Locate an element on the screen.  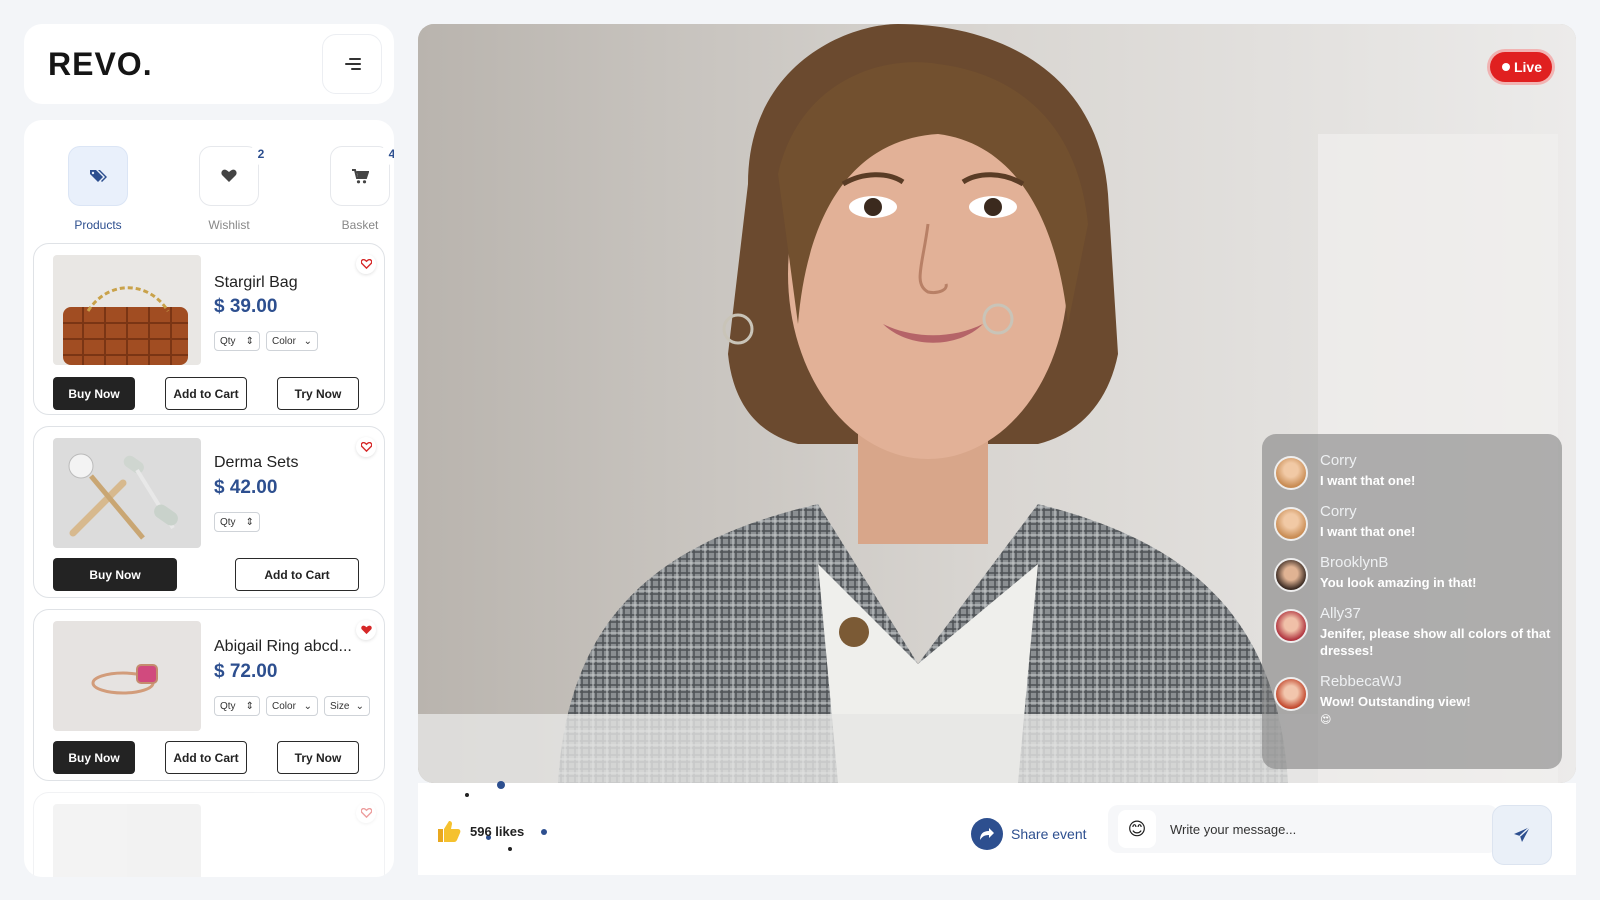
nav-basket: 4 Basket is located at coordinates (359, 187).